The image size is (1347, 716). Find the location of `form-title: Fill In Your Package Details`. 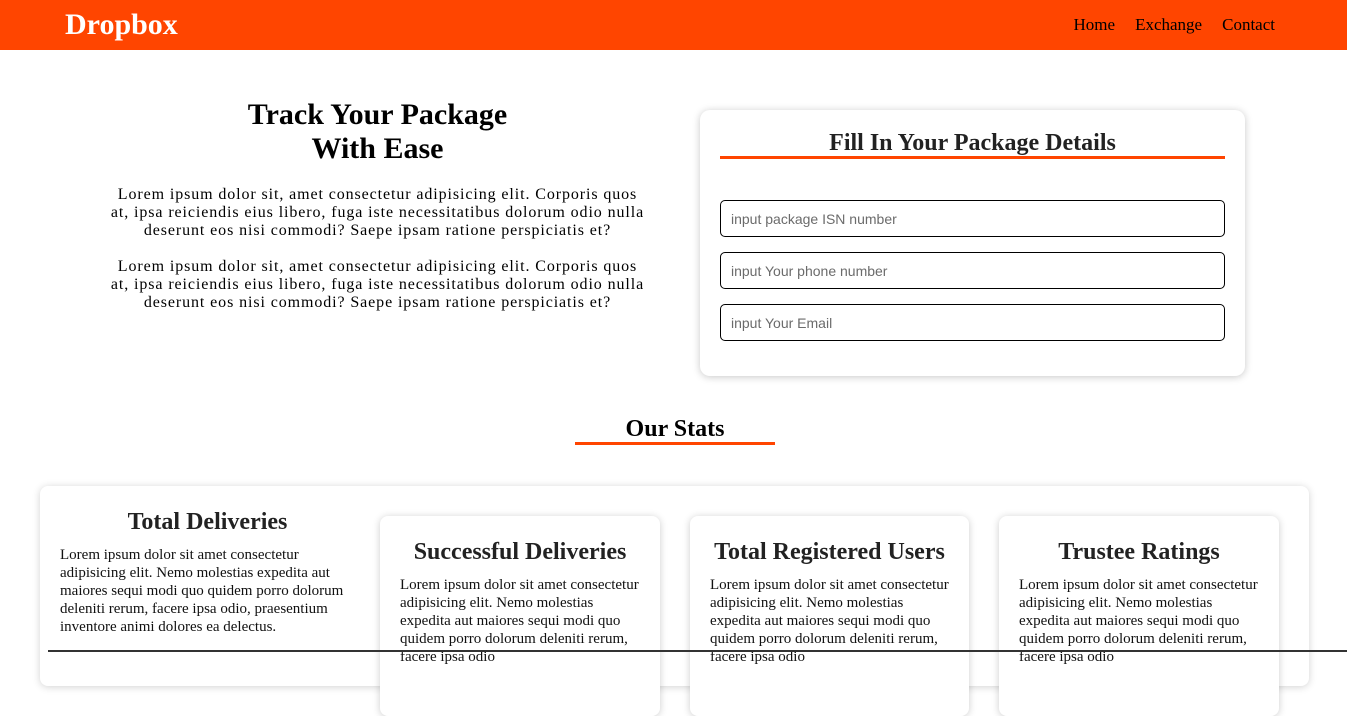

form-title: Fill In Your Package Details is located at coordinates (972, 143).